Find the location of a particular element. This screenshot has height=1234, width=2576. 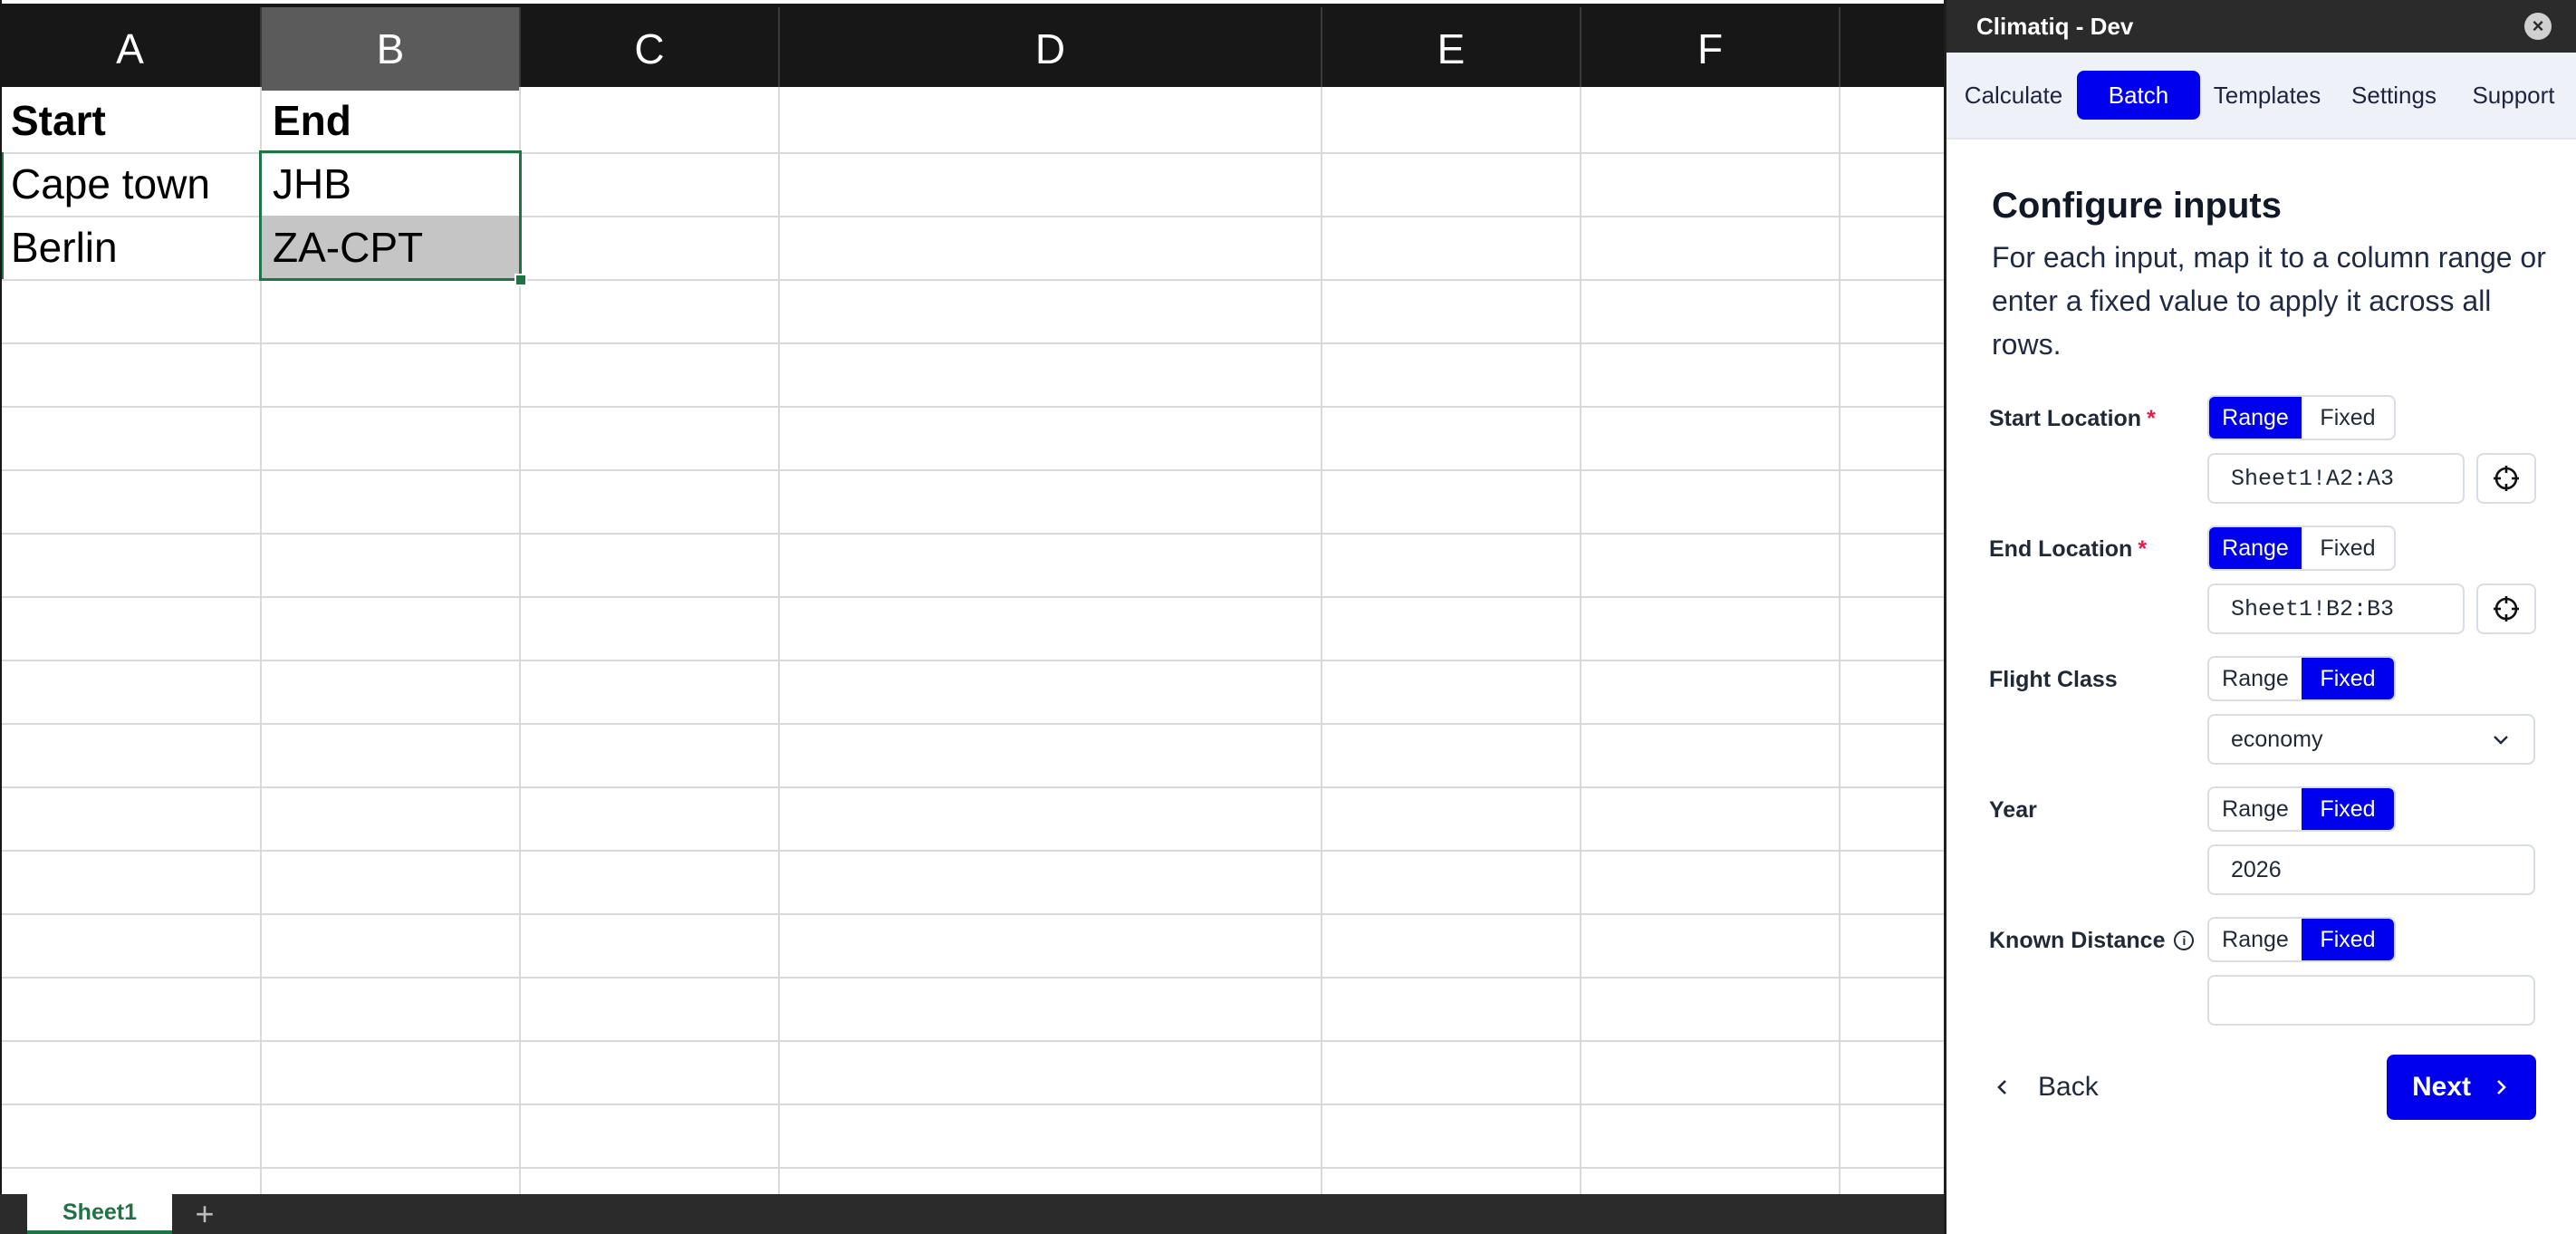

end-location-mode-toggle: Range Fixed is located at coordinates (2301, 548).